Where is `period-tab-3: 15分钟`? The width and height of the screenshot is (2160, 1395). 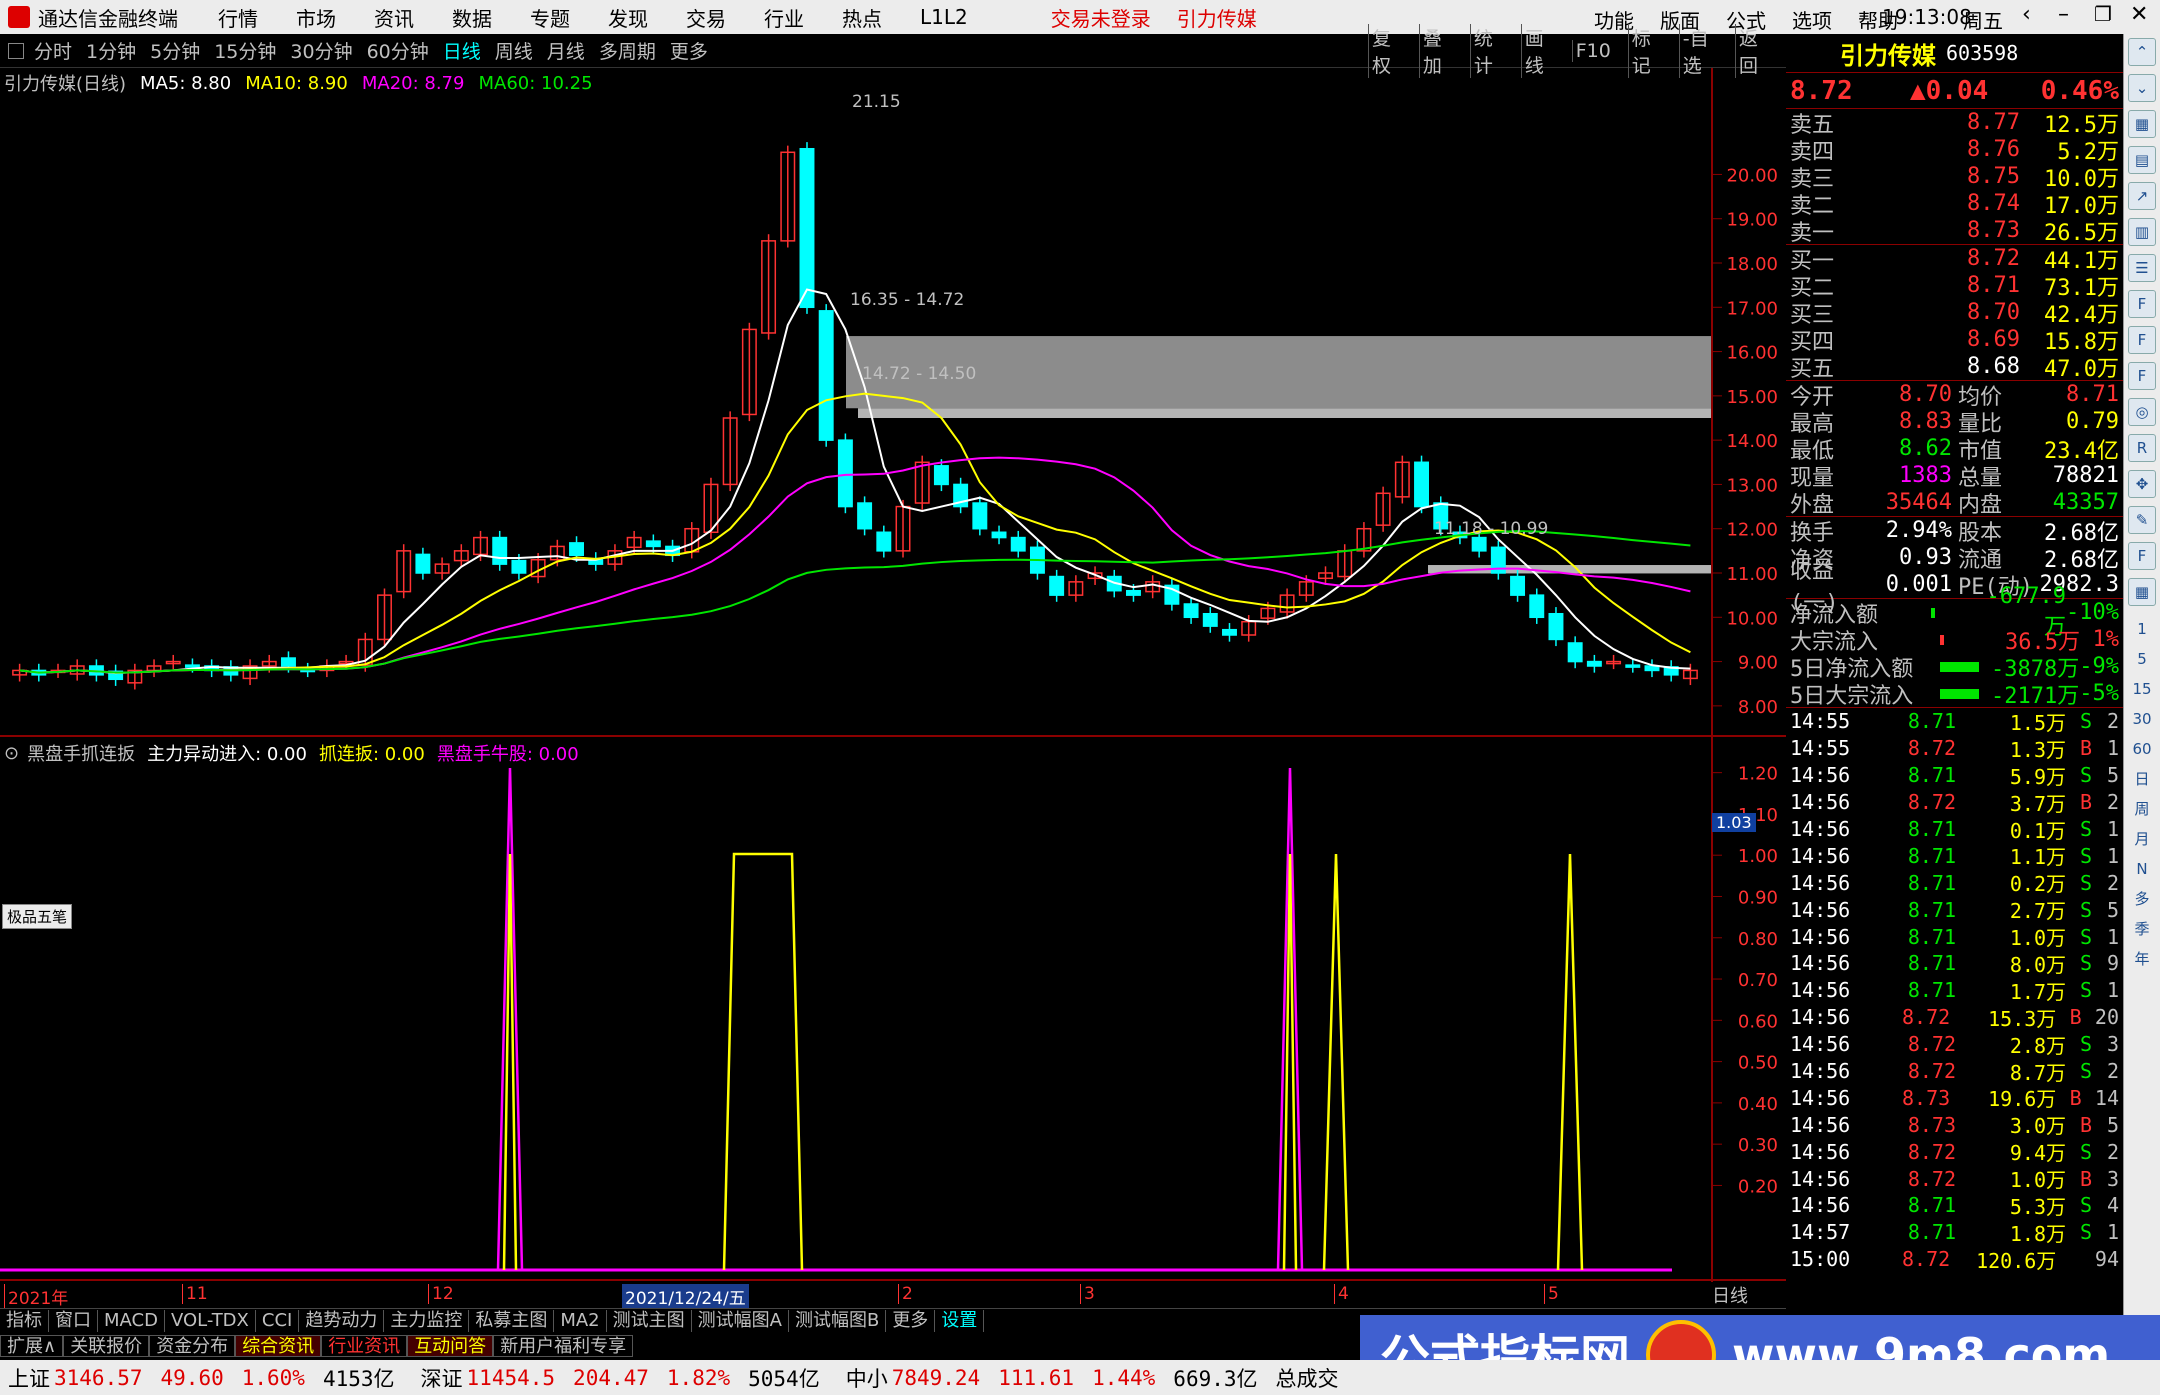
period-tab-3: 15分钟 is located at coordinates (245, 50).